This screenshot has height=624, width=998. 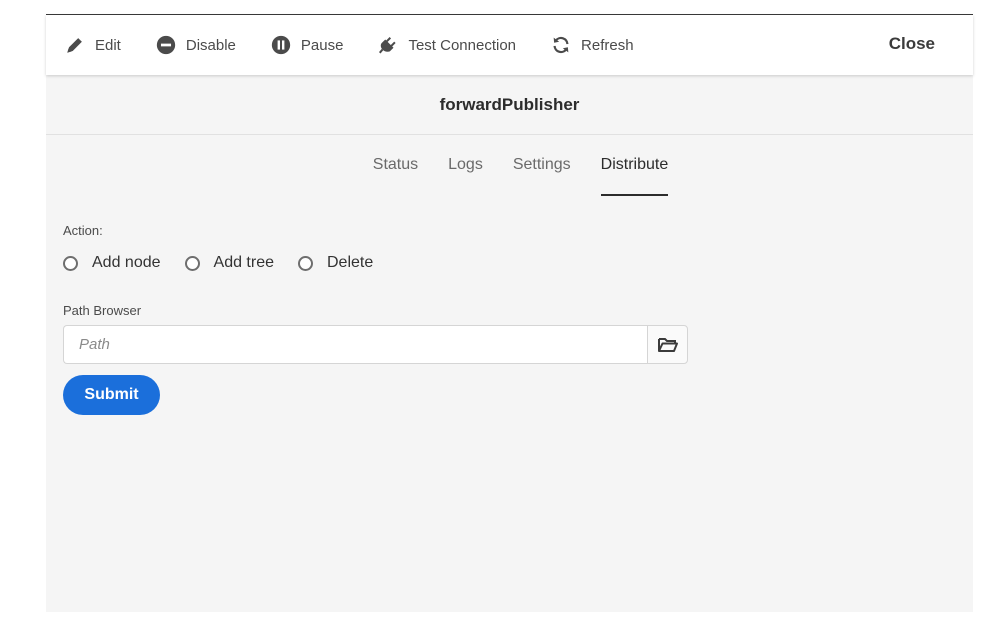 I want to click on browse-button, so click(x=667, y=344).